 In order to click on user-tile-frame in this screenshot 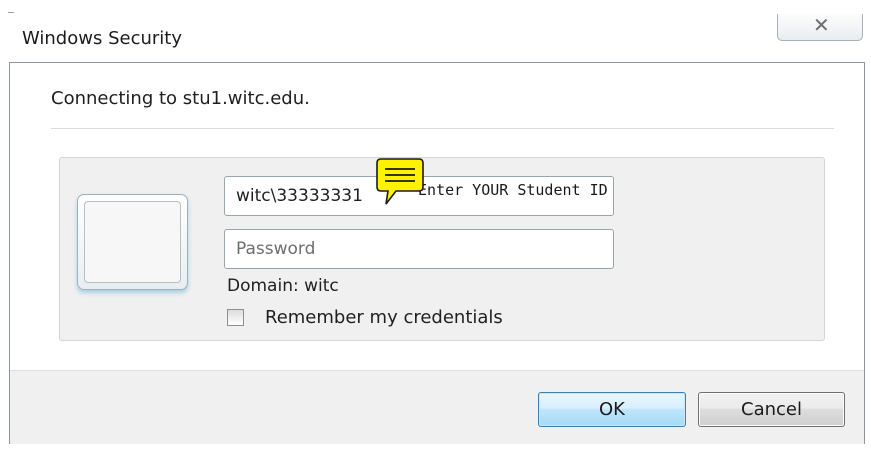, I will do `click(132, 242)`.